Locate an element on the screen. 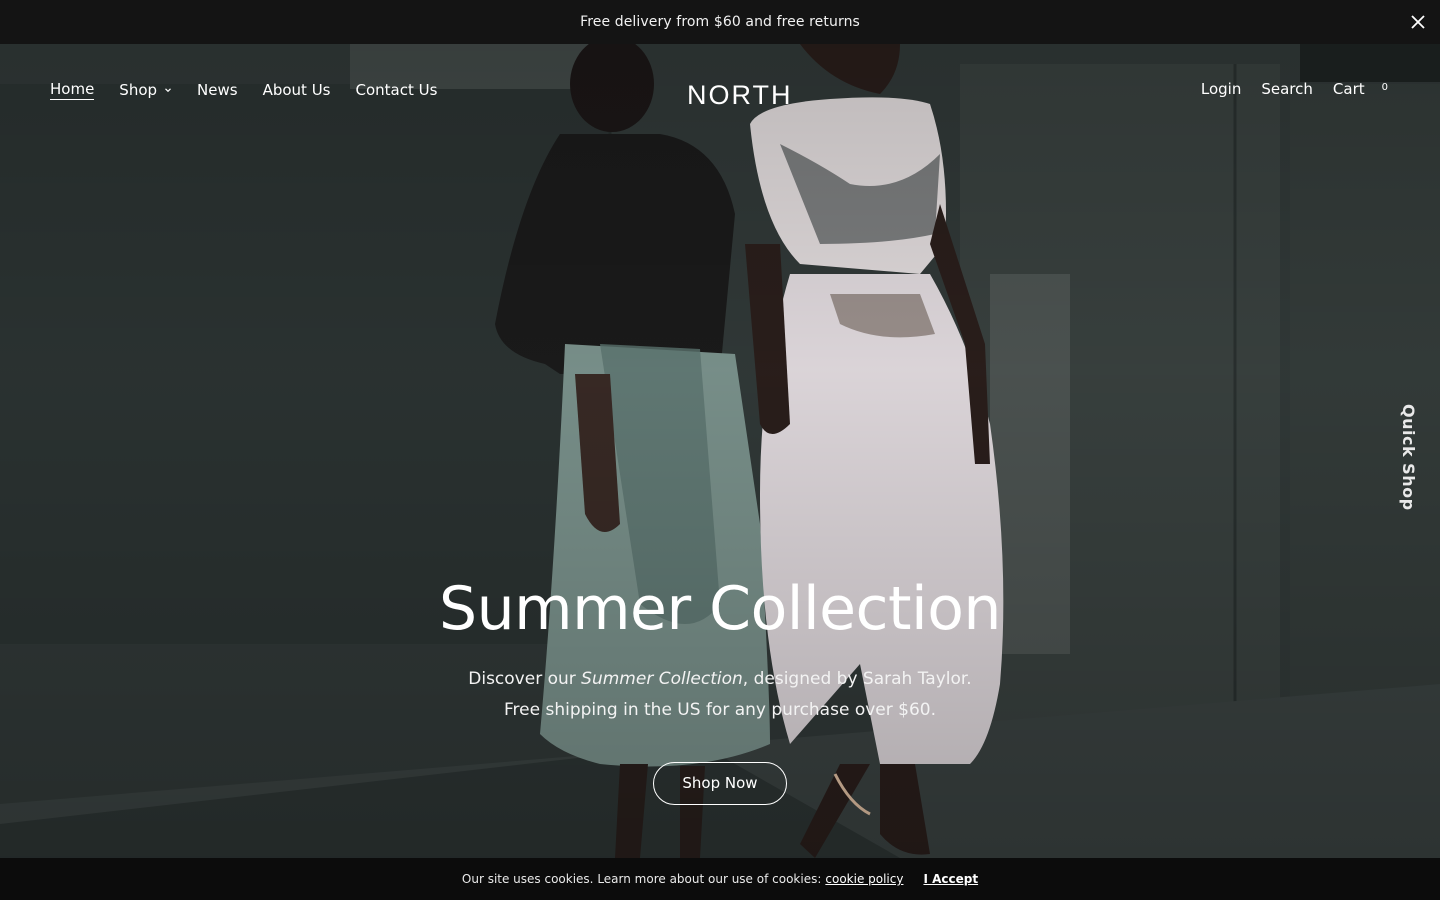  nav-shop: Shop is located at coordinates (145, 90).